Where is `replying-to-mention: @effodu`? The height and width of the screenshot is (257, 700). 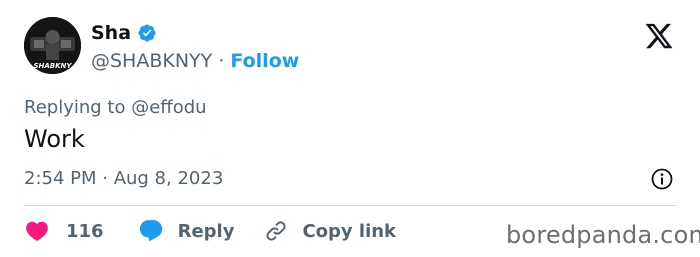 replying-to-mention: @effodu is located at coordinates (168, 107).